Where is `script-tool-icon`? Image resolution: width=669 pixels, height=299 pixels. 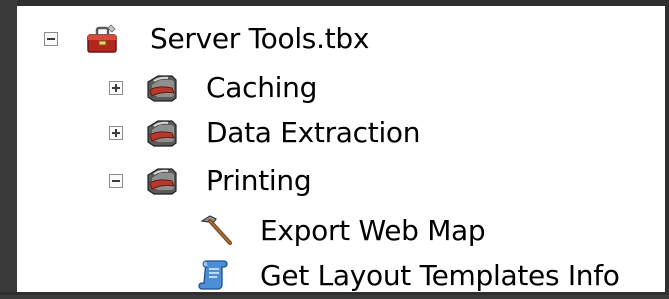
script-tool-icon is located at coordinates (213, 275).